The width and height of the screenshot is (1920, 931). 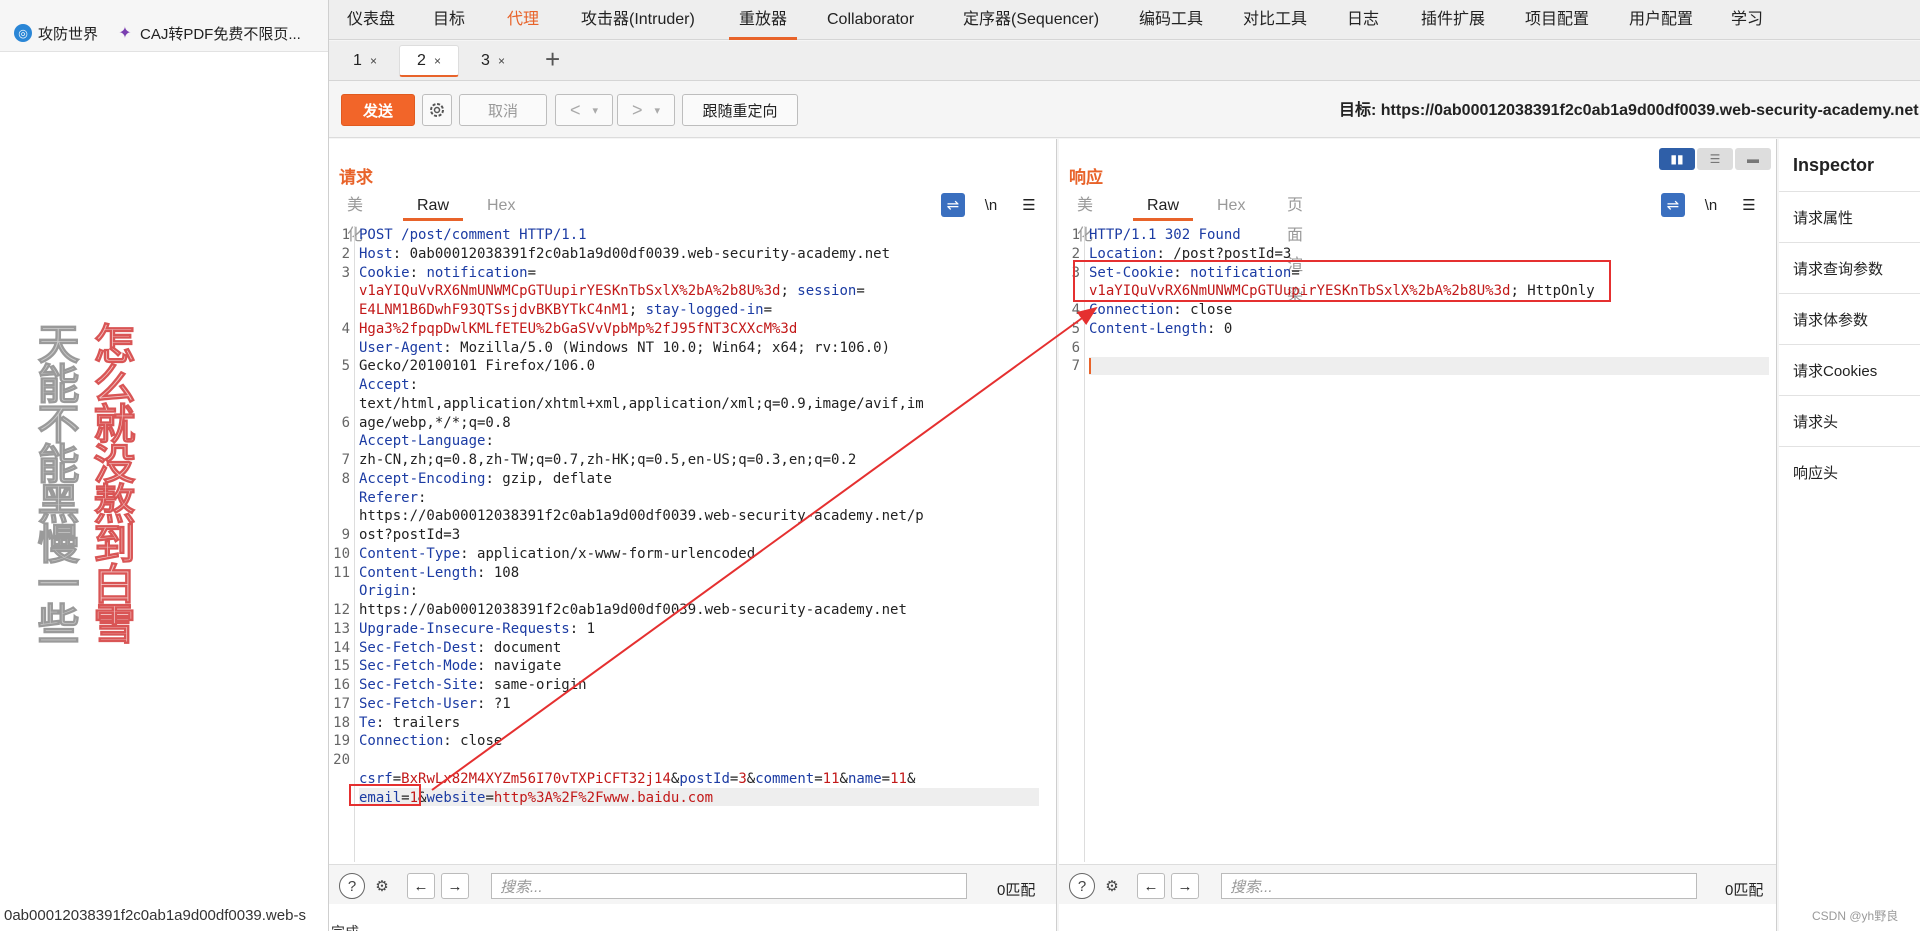 What do you see at coordinates (1849, 318) in the screenshot?
I see `inspector-body-params: 请求体参数` at bounding box center [1849, 318].